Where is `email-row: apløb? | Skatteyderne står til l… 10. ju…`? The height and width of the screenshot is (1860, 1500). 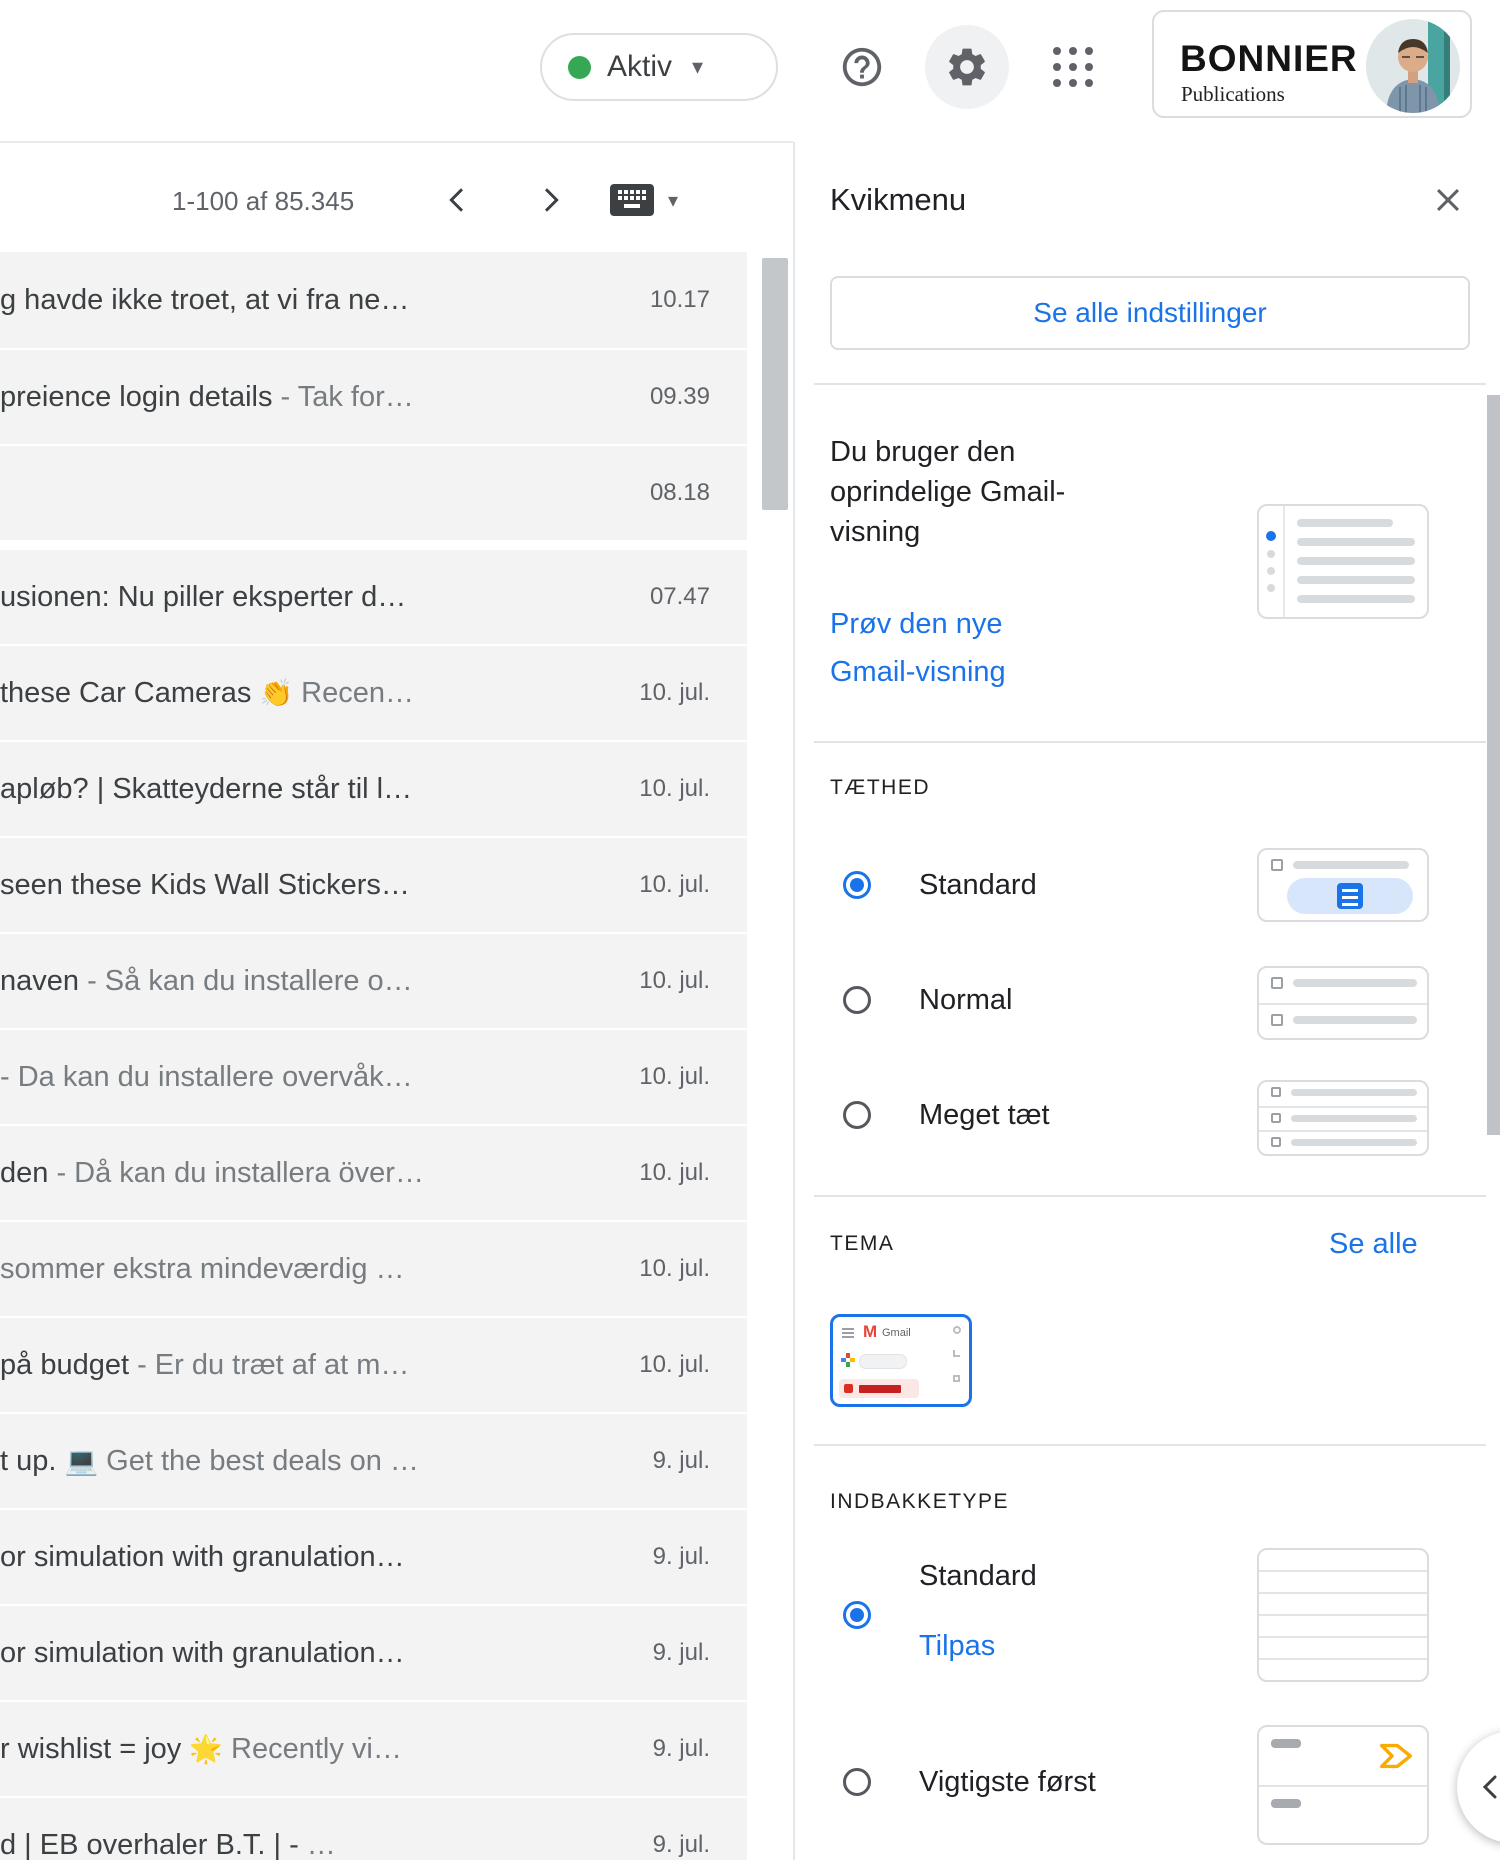 email-row: apløb? | Skatteyderne står til l… 10. ju… is located at coordinates (373, 788).